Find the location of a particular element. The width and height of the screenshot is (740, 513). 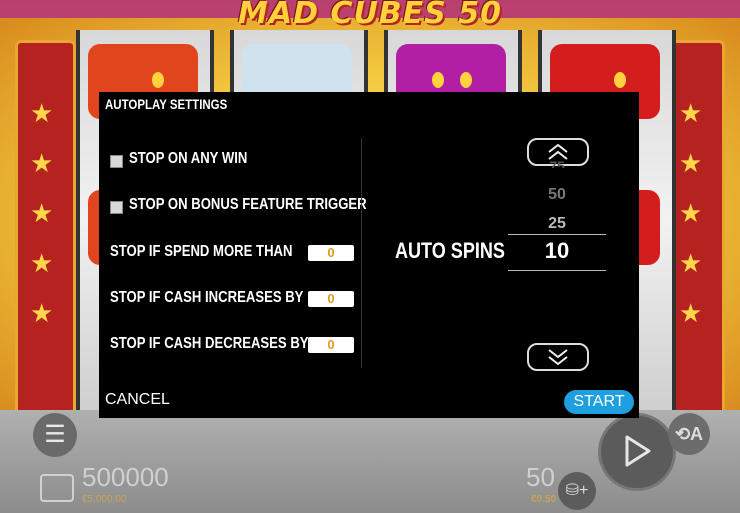

spins-option: 25 is located at coordinates (557, 224).